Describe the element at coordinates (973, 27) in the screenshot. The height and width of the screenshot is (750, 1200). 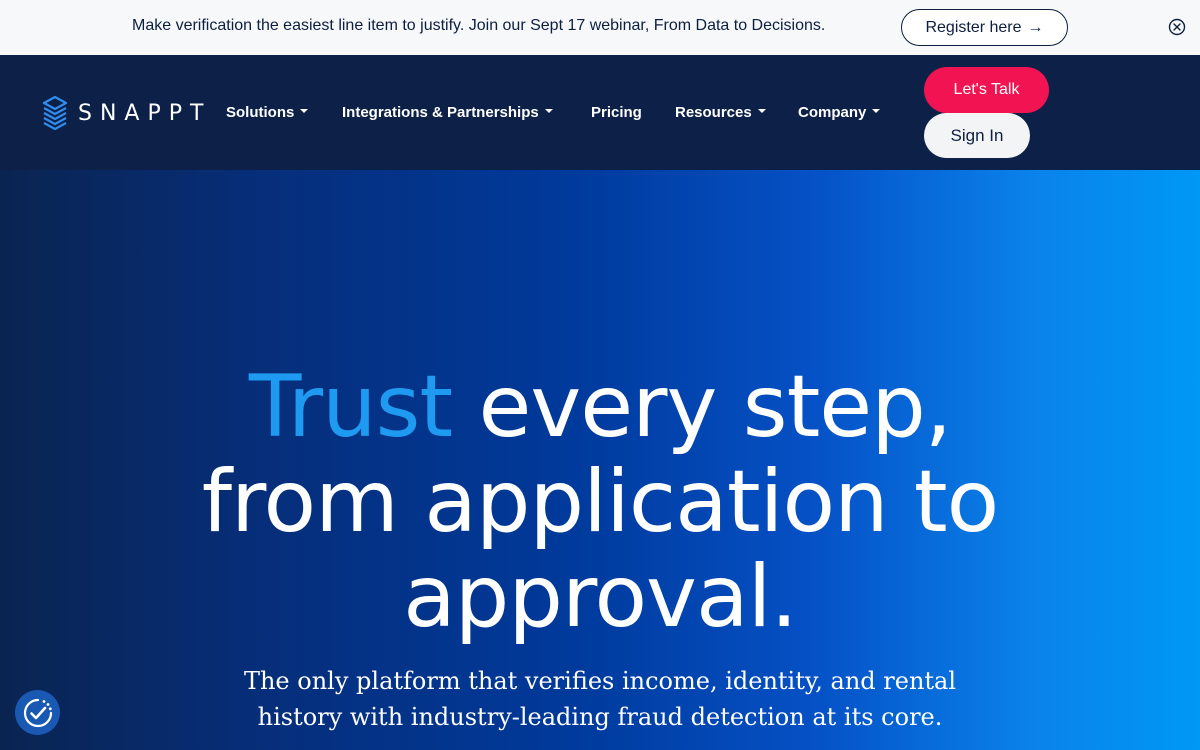
I see `register-label: Register here` at that location.